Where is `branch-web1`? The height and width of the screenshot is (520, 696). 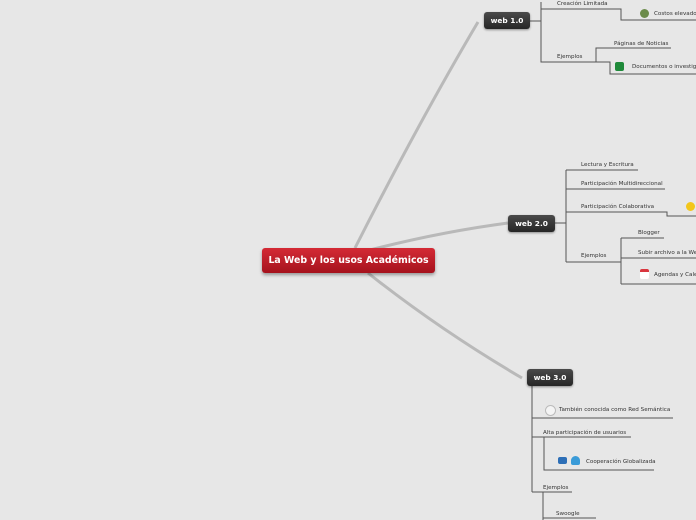
branch-web1 is located at coordinates (416, 135).